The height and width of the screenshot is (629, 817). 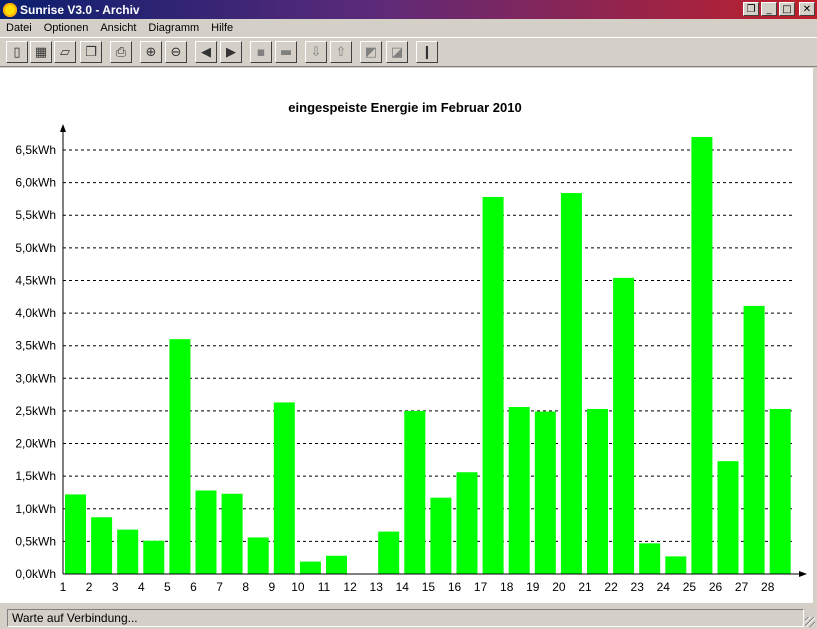 I want to click on toolbar: ▯ ▦ ▱ ❐ ⎙ ⊕ ⊖ ◀ ▶ ▪ ▬ ⇩ ⇧ ◩ ◪ ❙, so click(x=408, y=52).